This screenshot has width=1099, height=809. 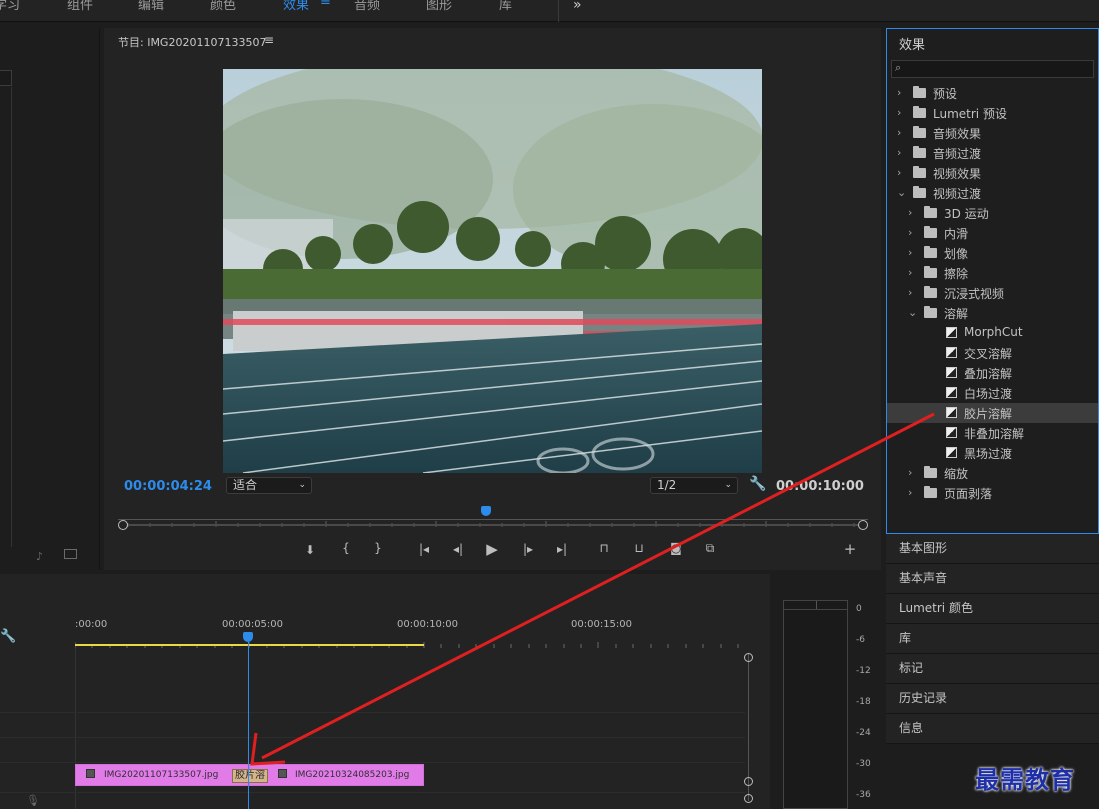 What do you see at coordinates (269, 485) in the screenshot?
I see `zoom-level-select: 适合 ⌄` at bounding box center [269, 485].